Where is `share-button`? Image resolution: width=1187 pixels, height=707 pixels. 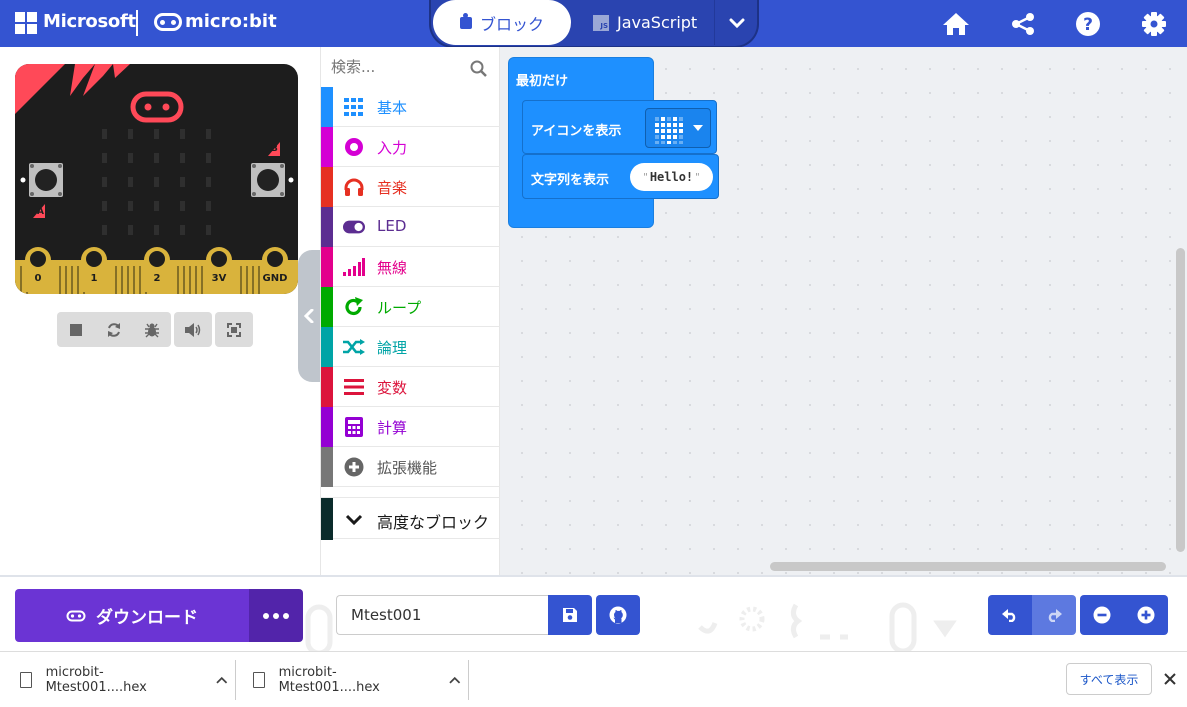
share-button is located at coordinates (1023, 24).